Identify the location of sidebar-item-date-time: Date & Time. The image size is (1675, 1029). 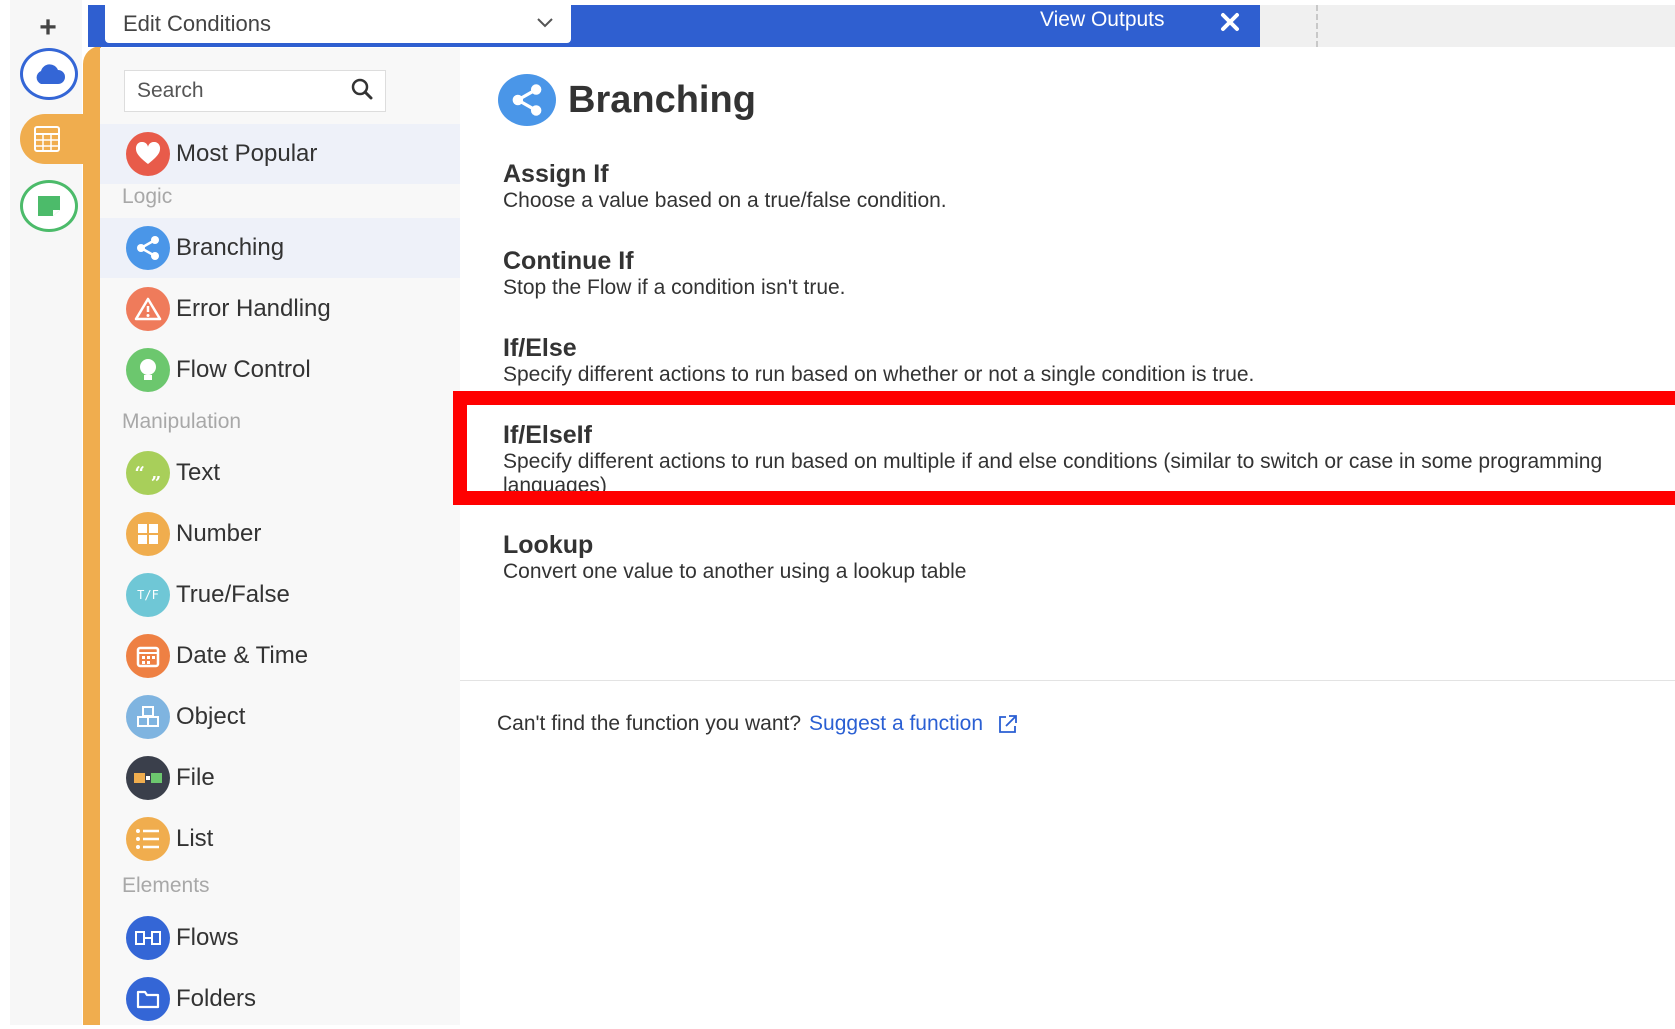
(280, 656).